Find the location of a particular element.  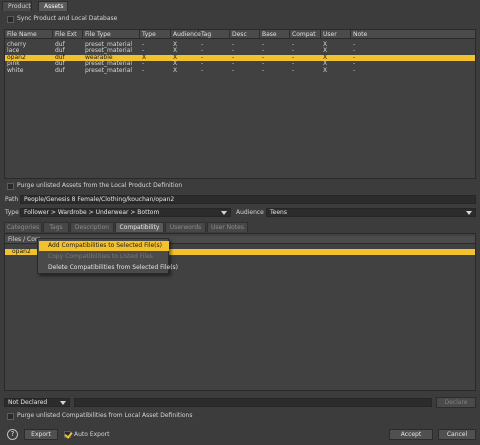

top-tab-bar: Product Assets is located at coordinates (240, 5).